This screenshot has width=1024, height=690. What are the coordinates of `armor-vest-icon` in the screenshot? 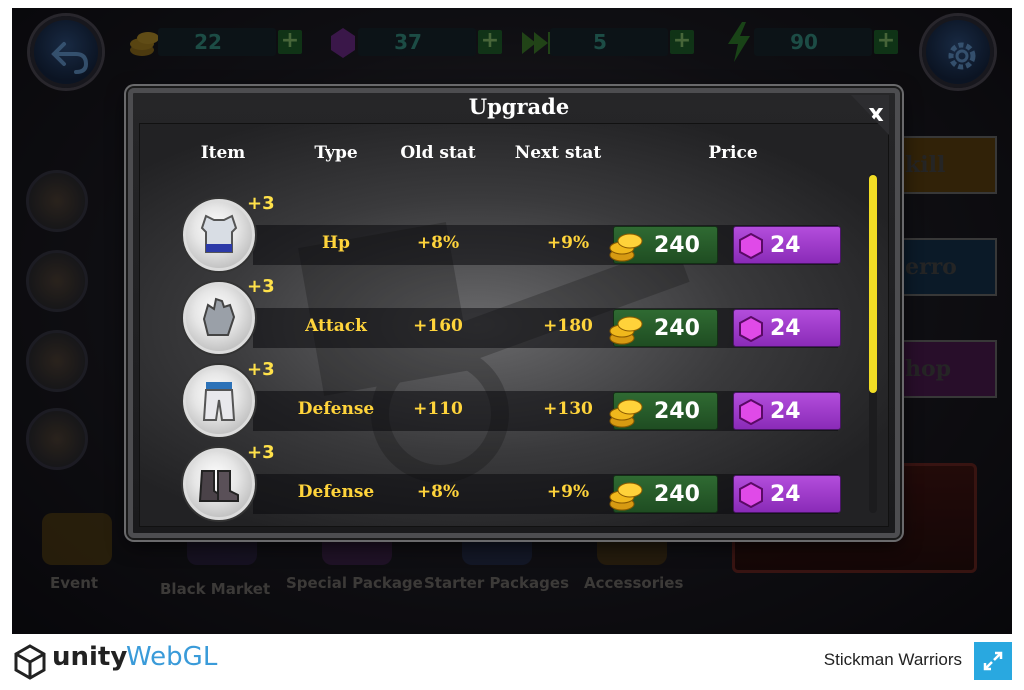 It's located at (219, 233).